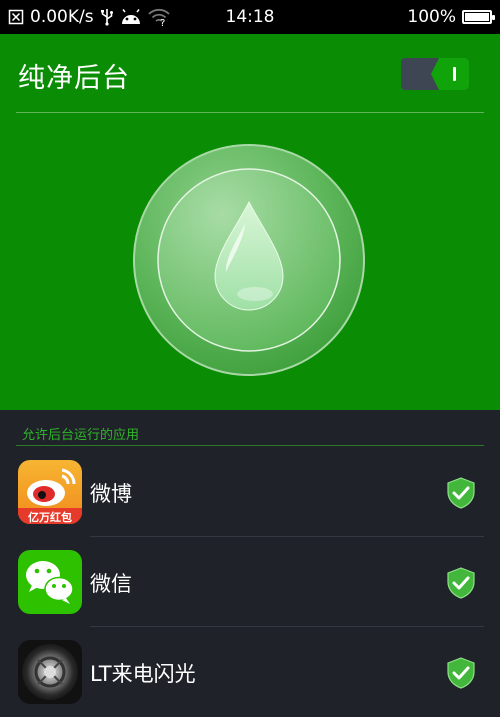  Describe the element at coordinates (50, 517) in the screenshot. I see `weibo-icon-banner: 亿万红包` at that location.